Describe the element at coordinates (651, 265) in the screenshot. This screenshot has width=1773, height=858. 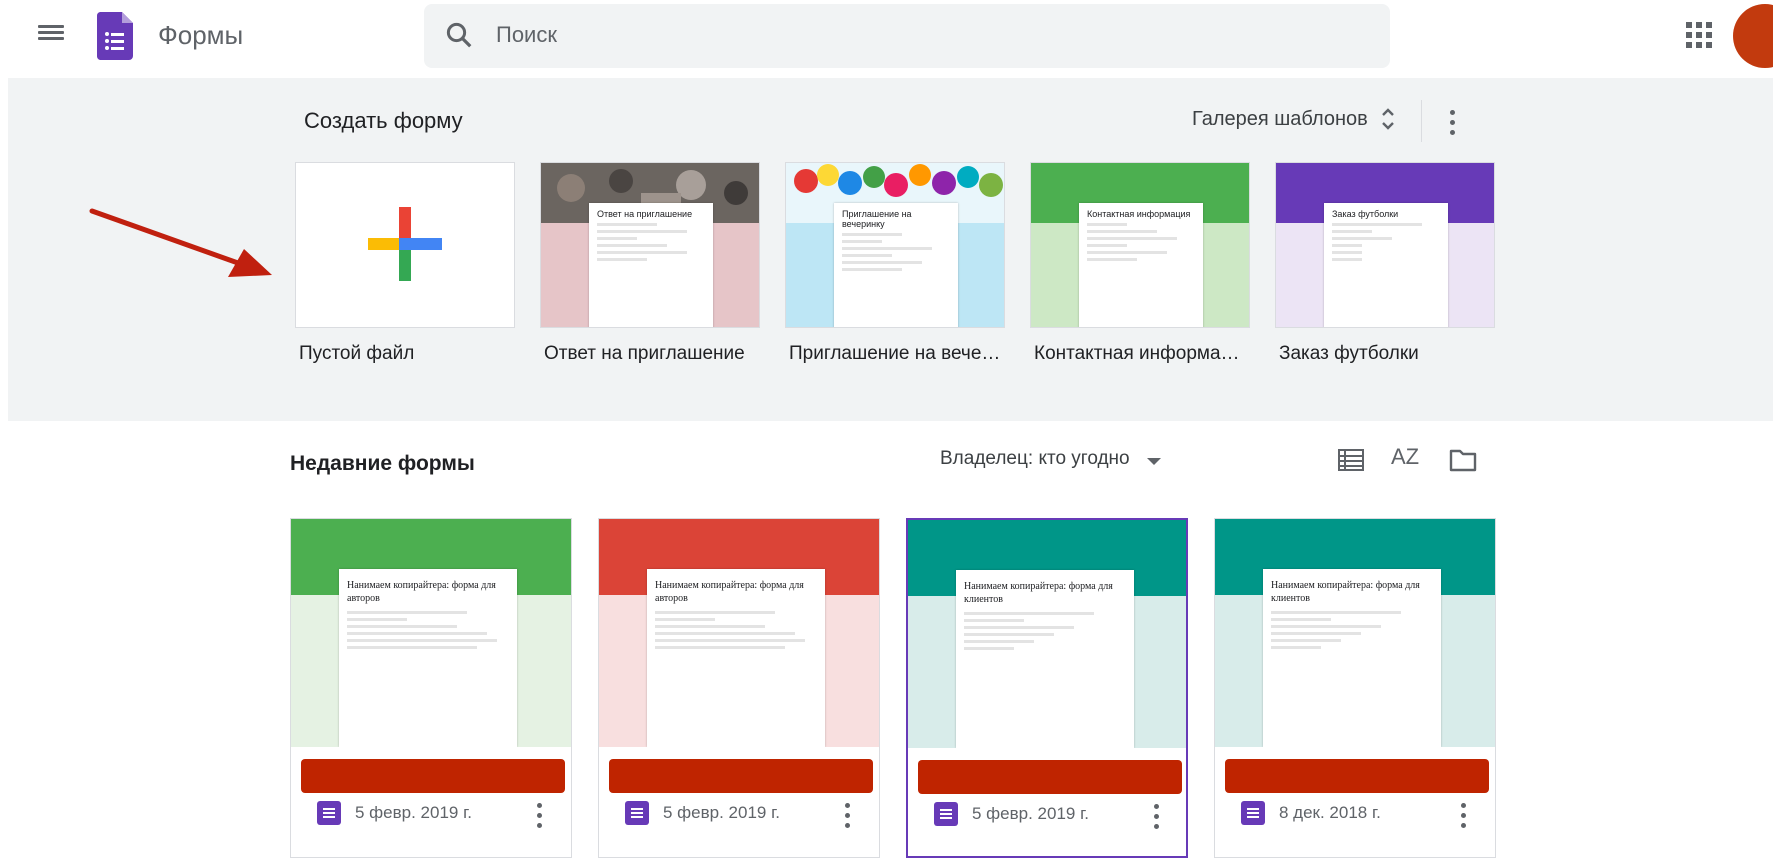
I see `mini-form: Ответ на приглашение` at that location.